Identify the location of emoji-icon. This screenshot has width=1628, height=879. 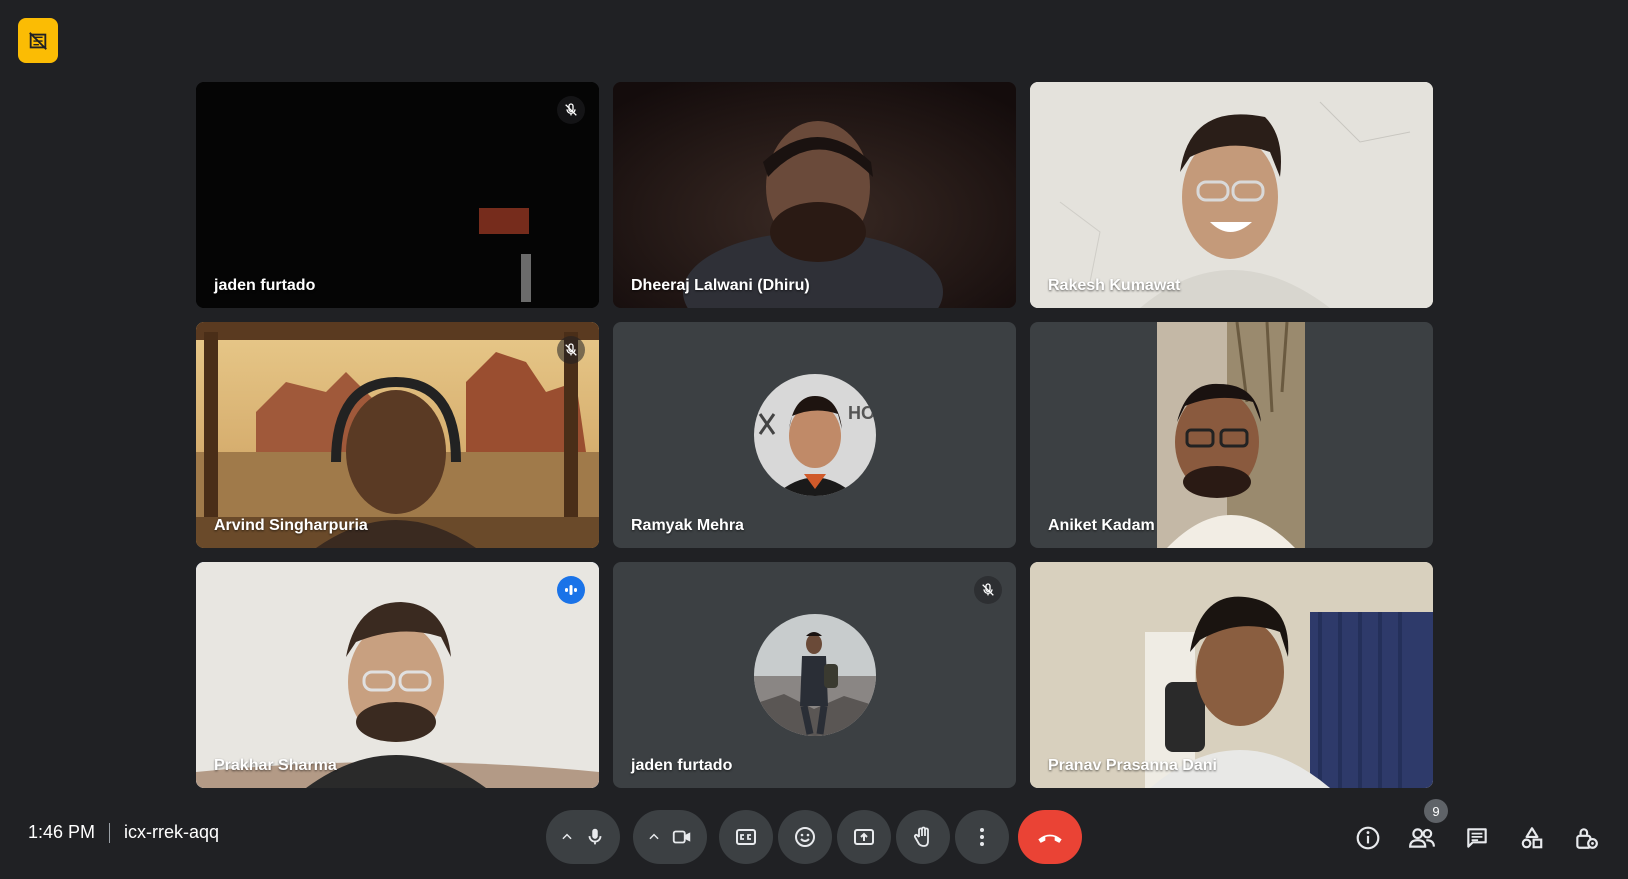
(805, 837).